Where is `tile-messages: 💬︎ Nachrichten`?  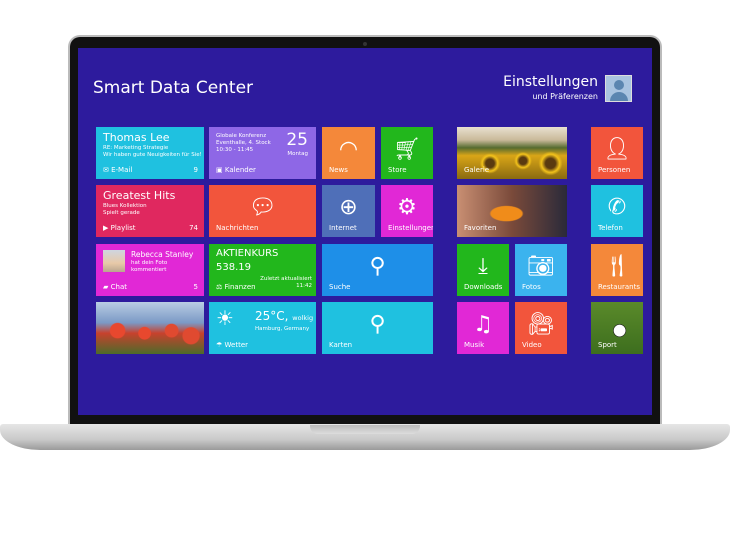
tile-messages: 💬︎ Nachrichten is located at coordinates (262, 211).